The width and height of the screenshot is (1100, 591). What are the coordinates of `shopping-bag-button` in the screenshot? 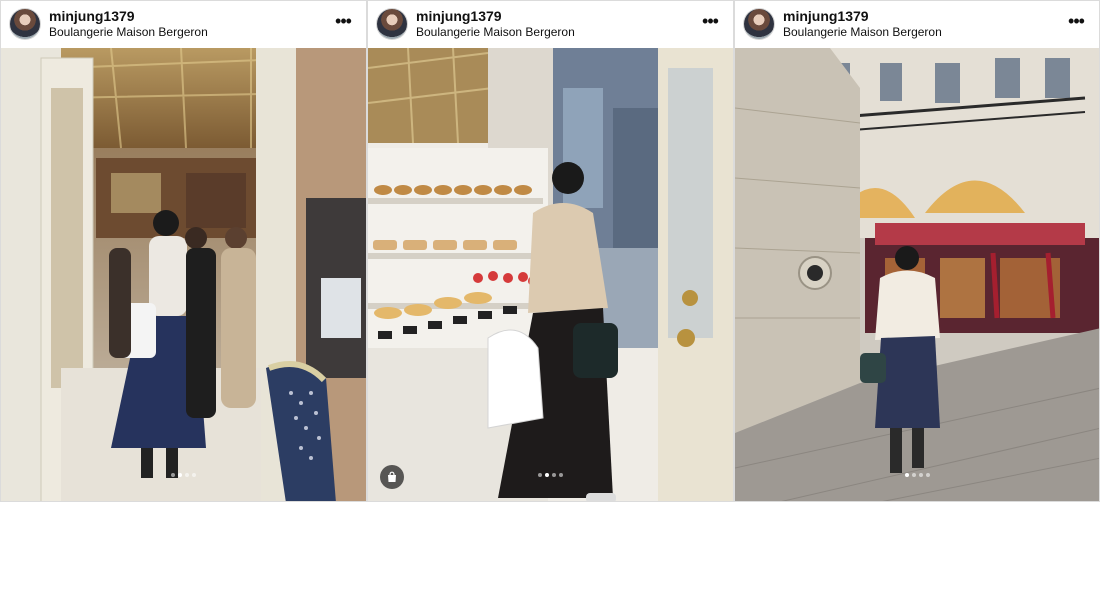 It's located at (392, 477).